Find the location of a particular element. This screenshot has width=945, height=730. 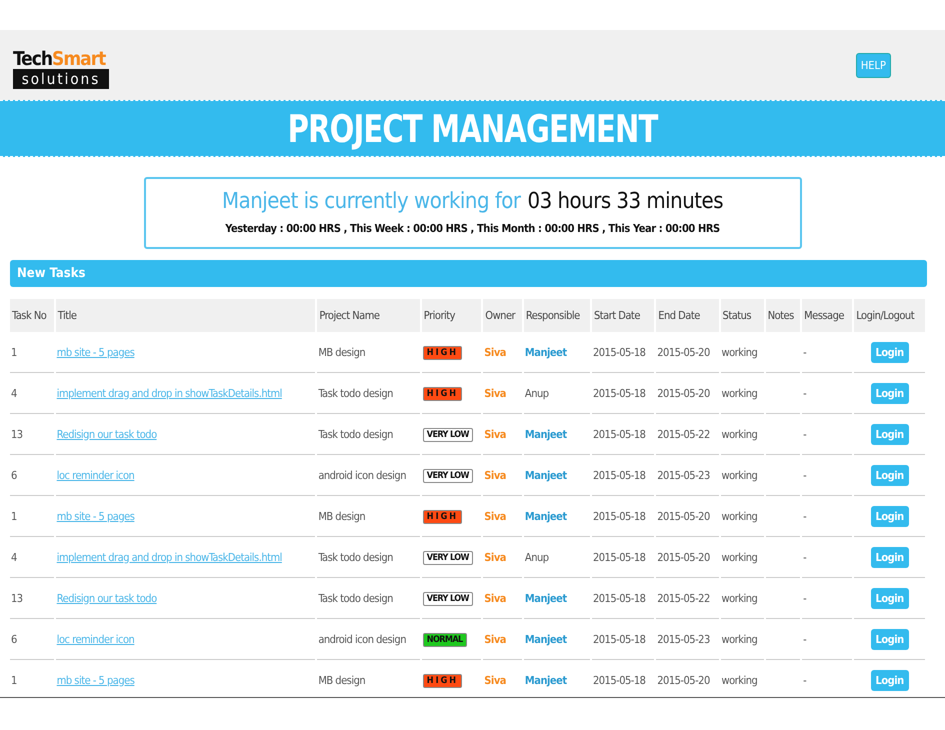

priority-badge: NORMAL is located at coordinates (444, 639).